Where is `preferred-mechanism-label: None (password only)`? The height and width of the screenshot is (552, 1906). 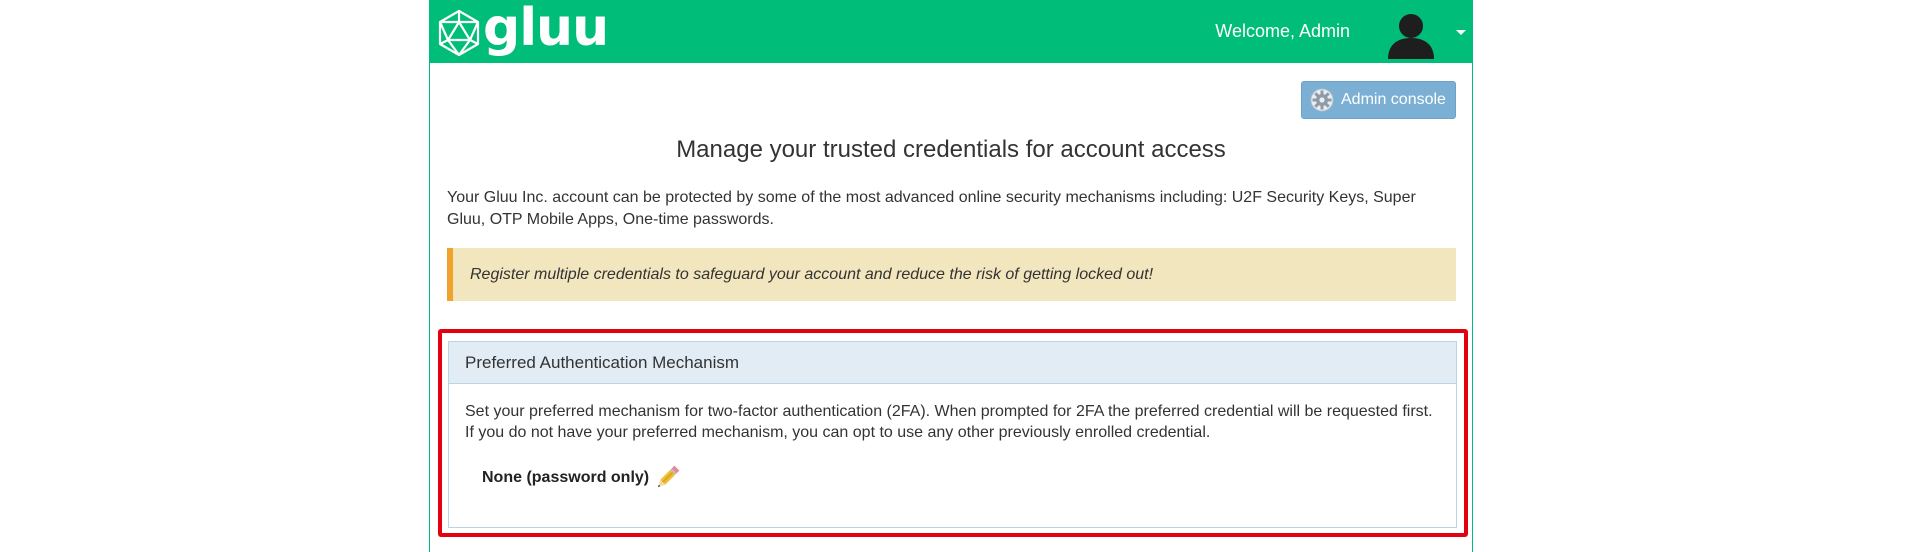
preferred-mechanism-label: None (password only) is located at coordinates (566, 477).